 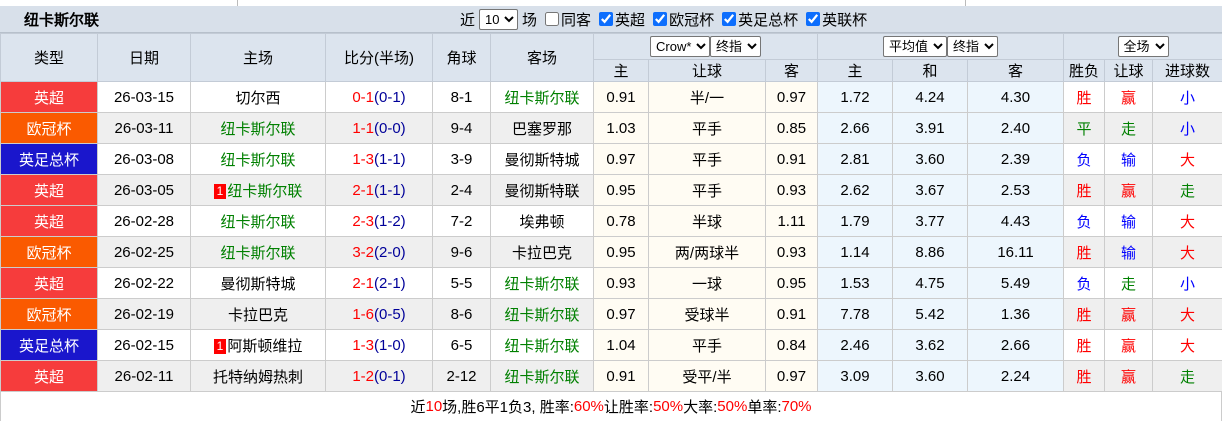 What do you see at coordinates (621, 314) in the screenshot?
I see `handicap-home-odds-cell: 0.97` at bounding box center [621, 314].